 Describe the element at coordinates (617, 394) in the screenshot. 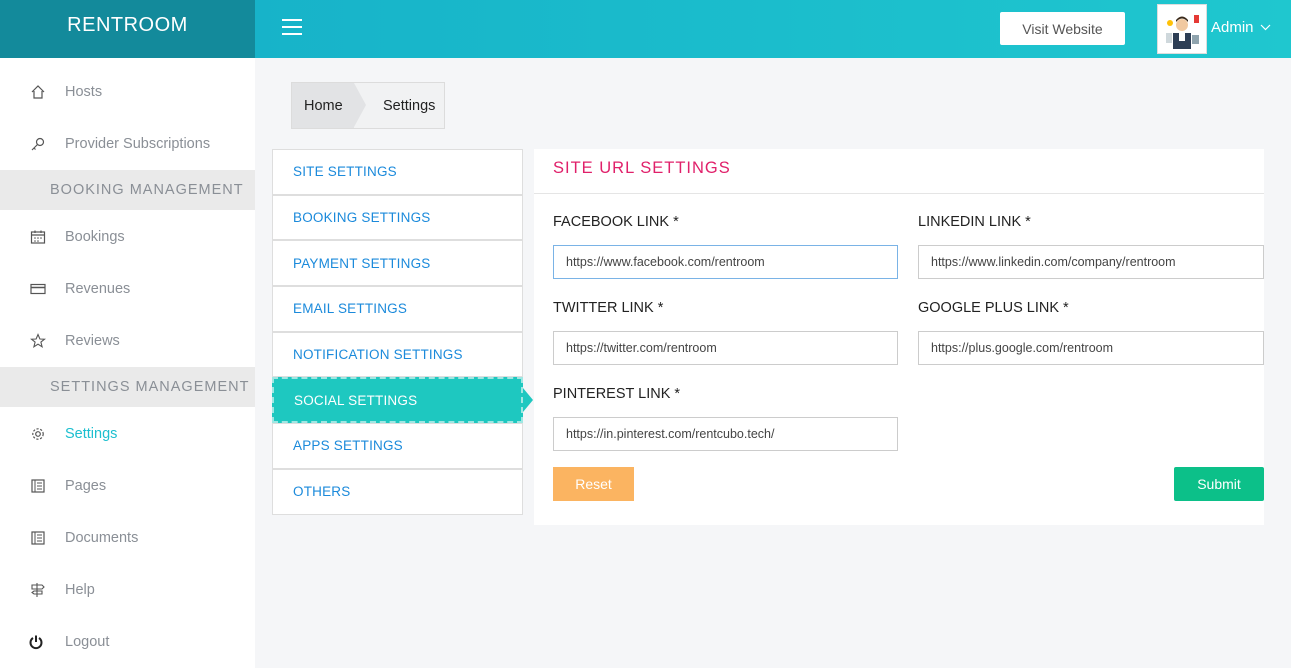

I see `pinterest-label: PINTEREST LINK *` at that location.